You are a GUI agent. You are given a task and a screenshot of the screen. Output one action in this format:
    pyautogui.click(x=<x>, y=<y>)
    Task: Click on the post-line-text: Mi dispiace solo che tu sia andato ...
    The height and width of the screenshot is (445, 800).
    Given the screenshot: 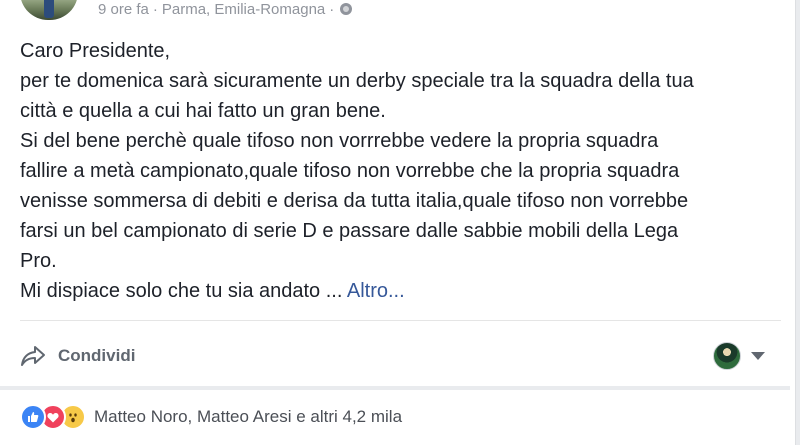 What is the action you would take?
    pyautogui.click(x=183, y=291)
    